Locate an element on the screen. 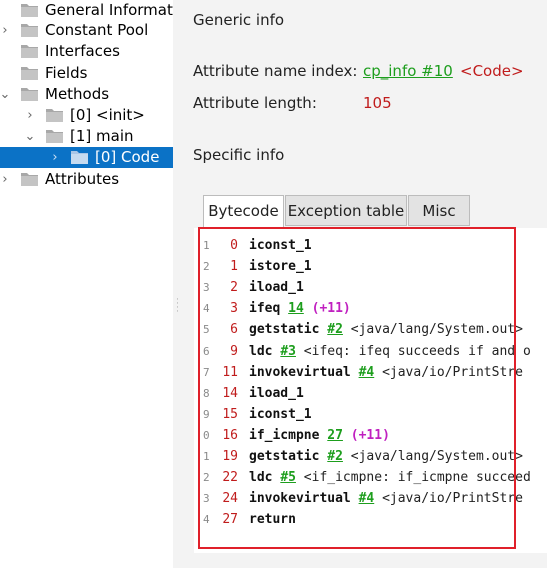  tab-exception-table: Exception table is located at coordinates (346, 210).